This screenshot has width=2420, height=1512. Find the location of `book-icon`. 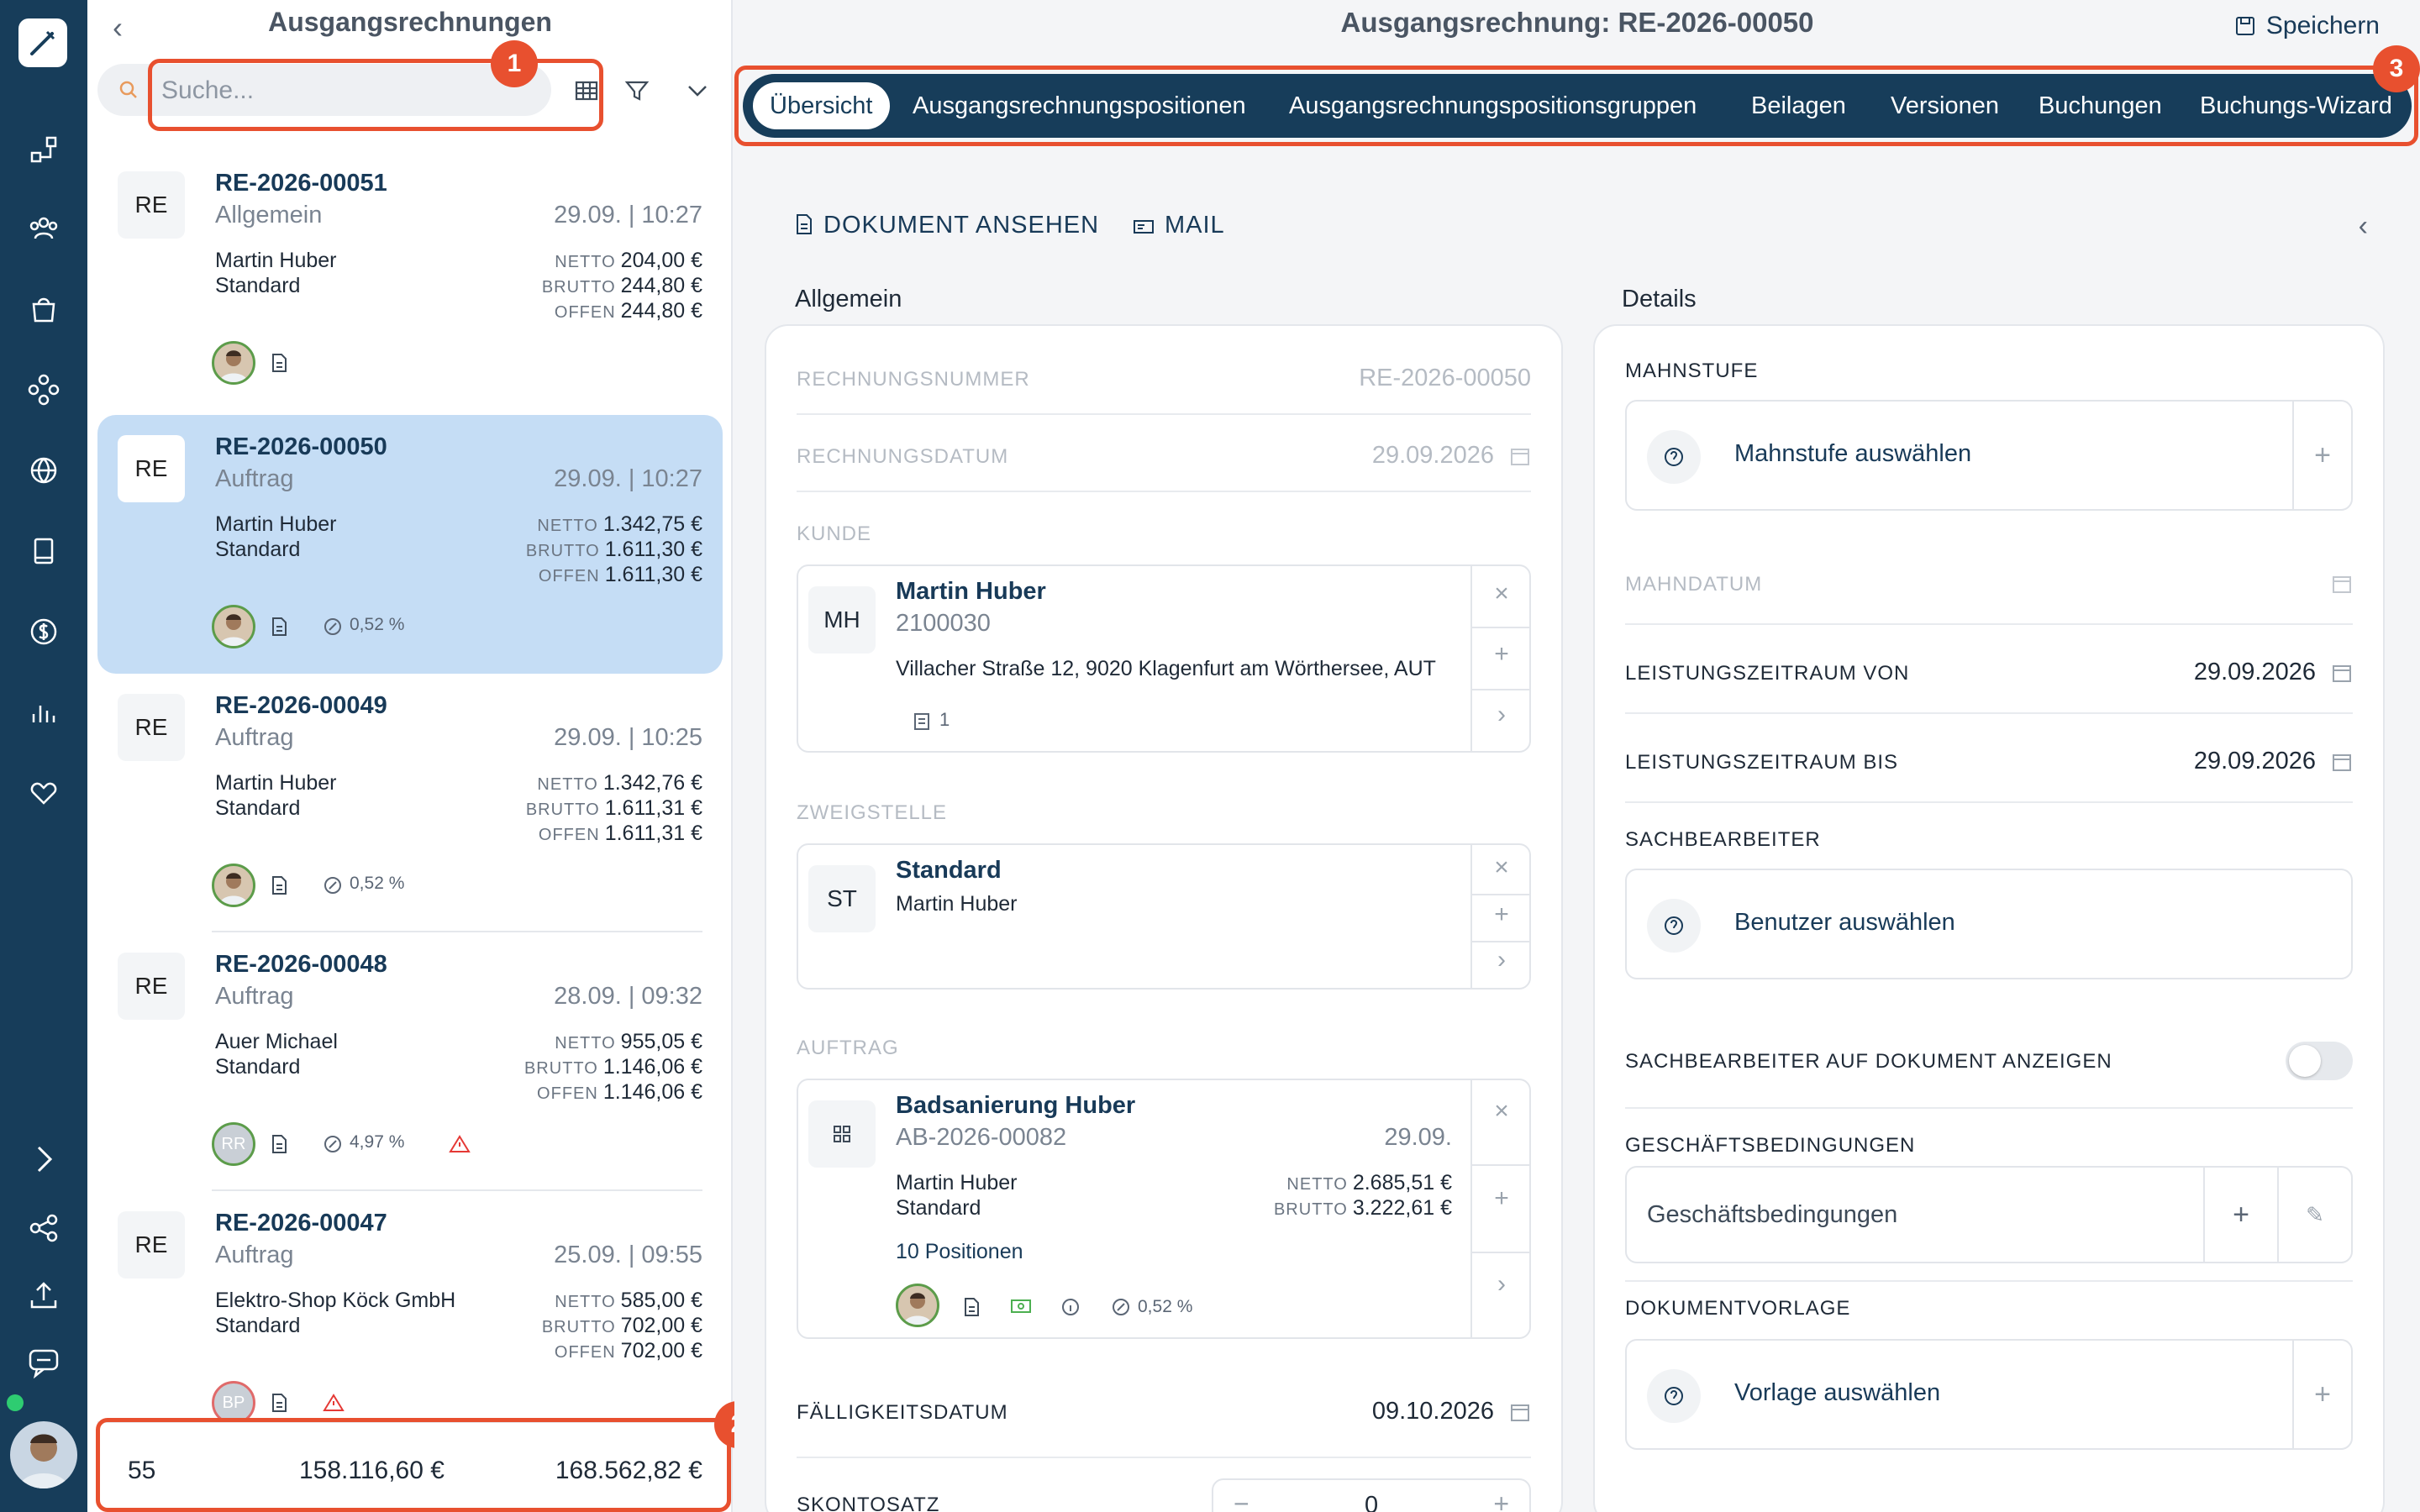

book-icon is located at coordinates (43, 551).